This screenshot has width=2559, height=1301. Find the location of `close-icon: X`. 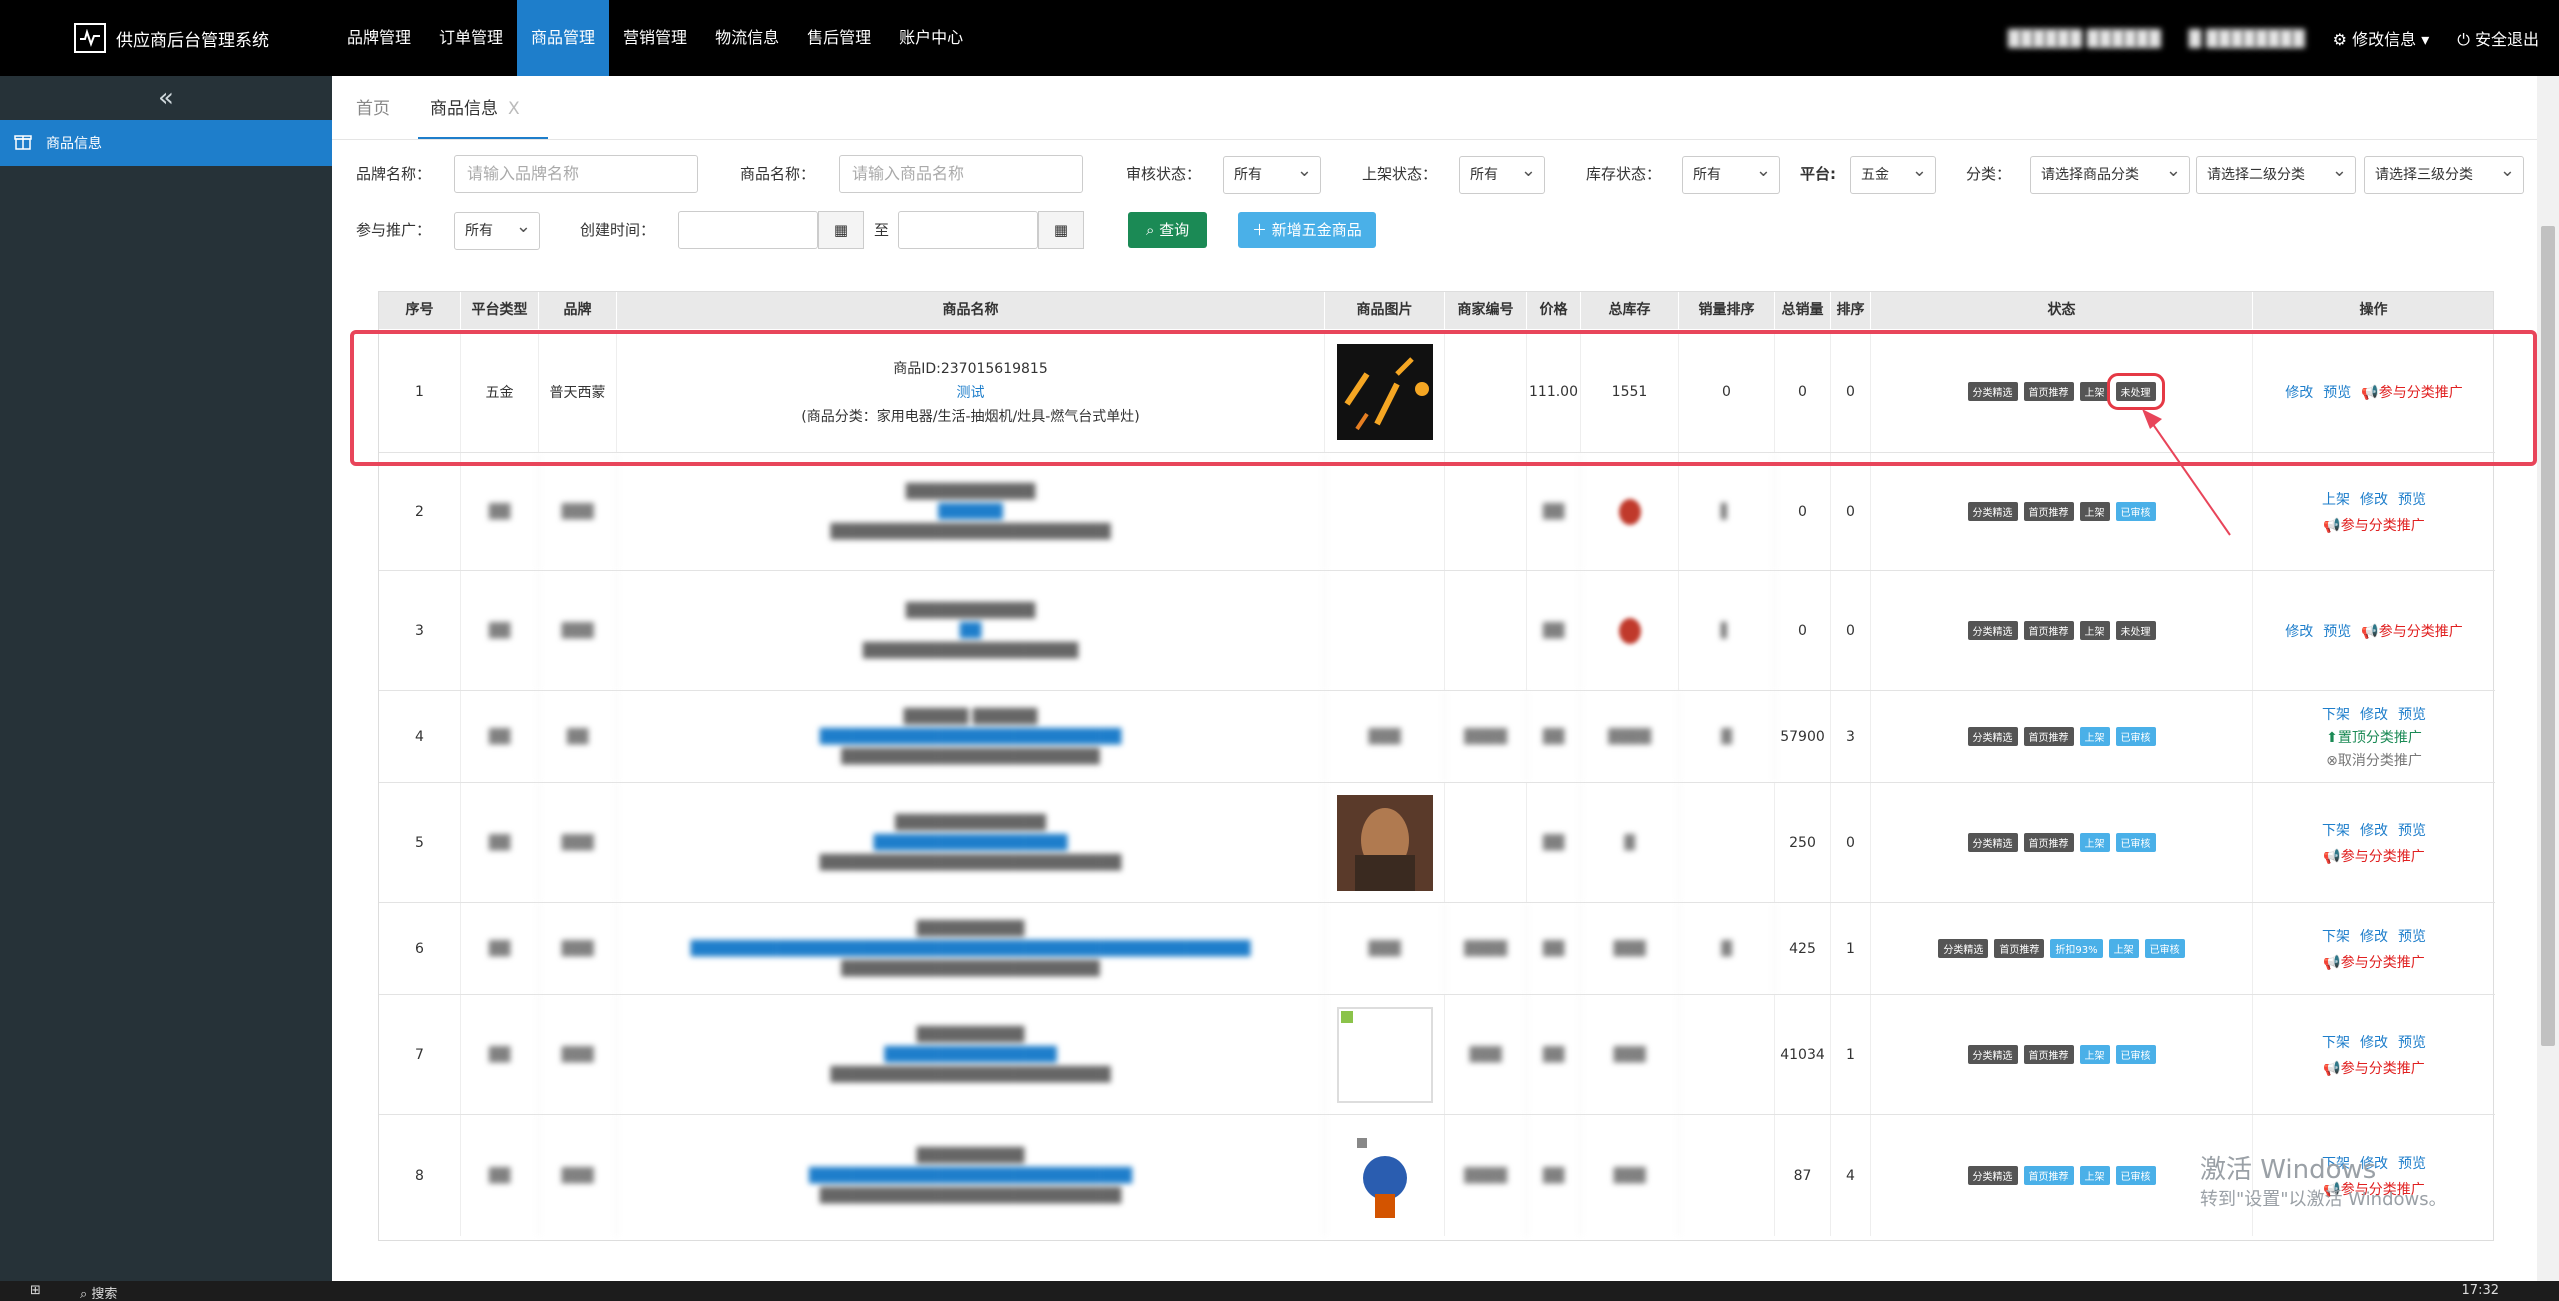

close-icon: X is located at coordinates (514, 109).